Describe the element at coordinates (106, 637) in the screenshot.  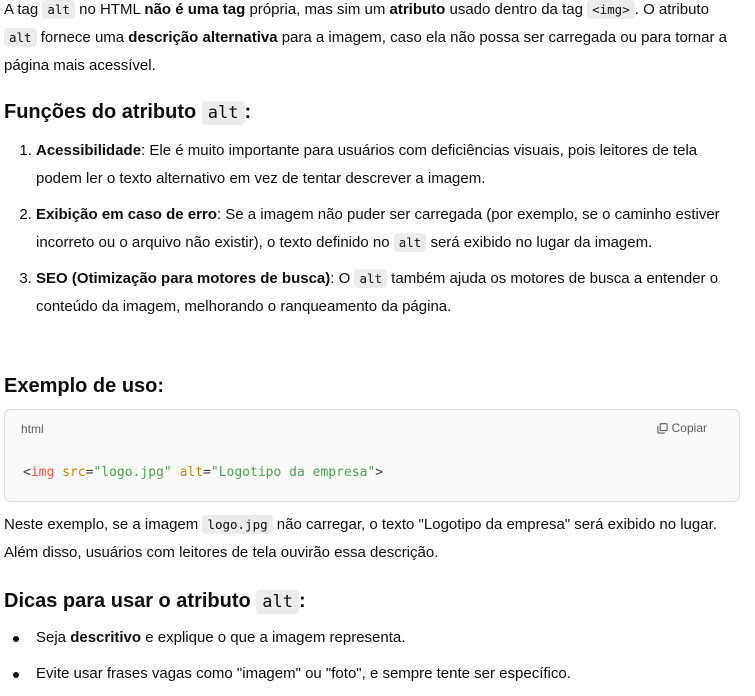
I see `item-bold: descritivo` at that location.